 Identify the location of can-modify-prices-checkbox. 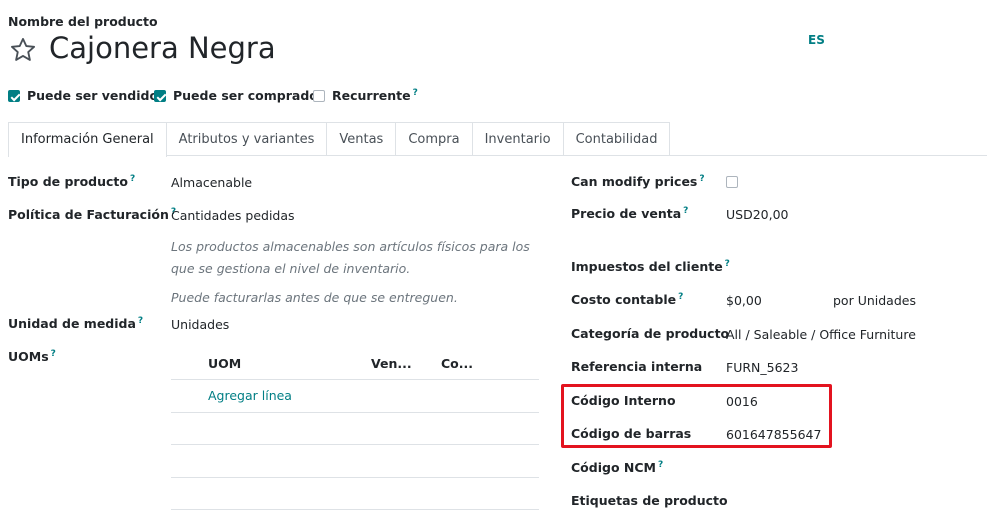
(732, 182).